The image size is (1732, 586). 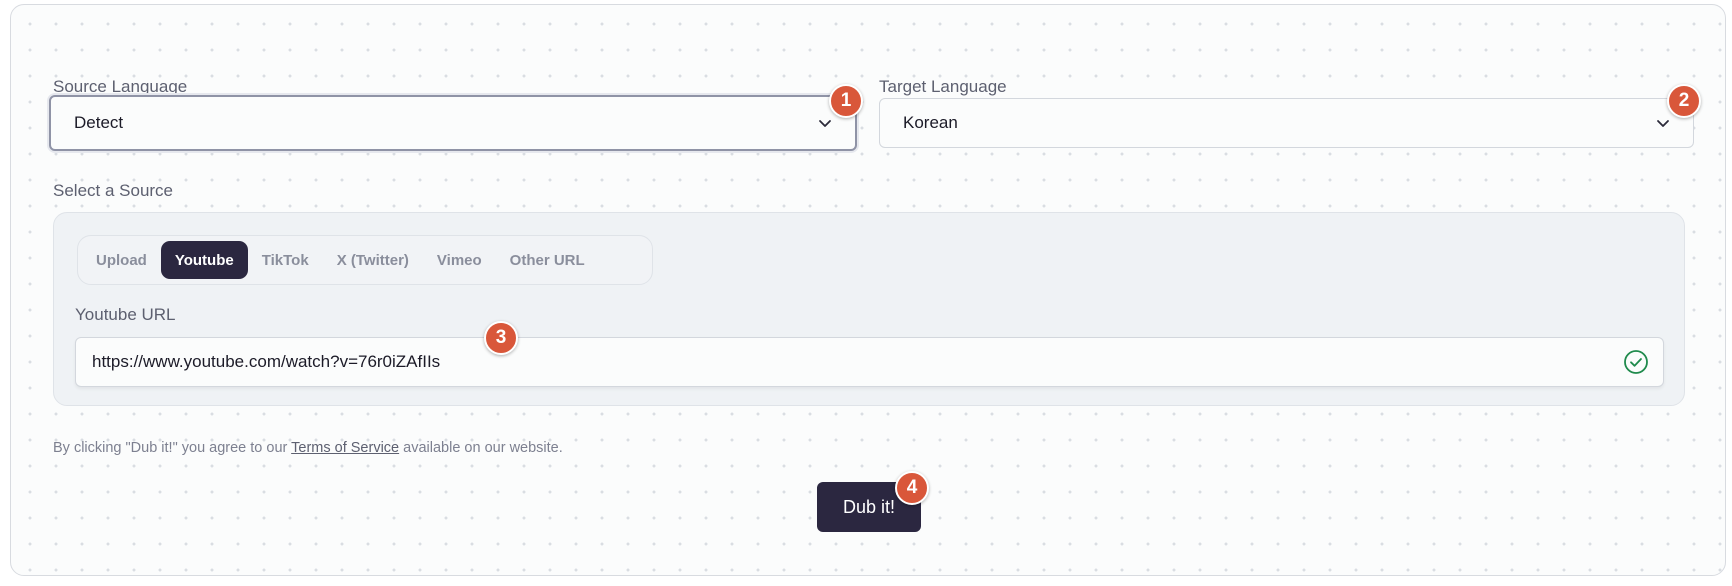 What do you see at coordinates (373, 260) in the screenshot?
I see `tab-x-twitter: X (Twitter)` at bounding box center [373, 260].